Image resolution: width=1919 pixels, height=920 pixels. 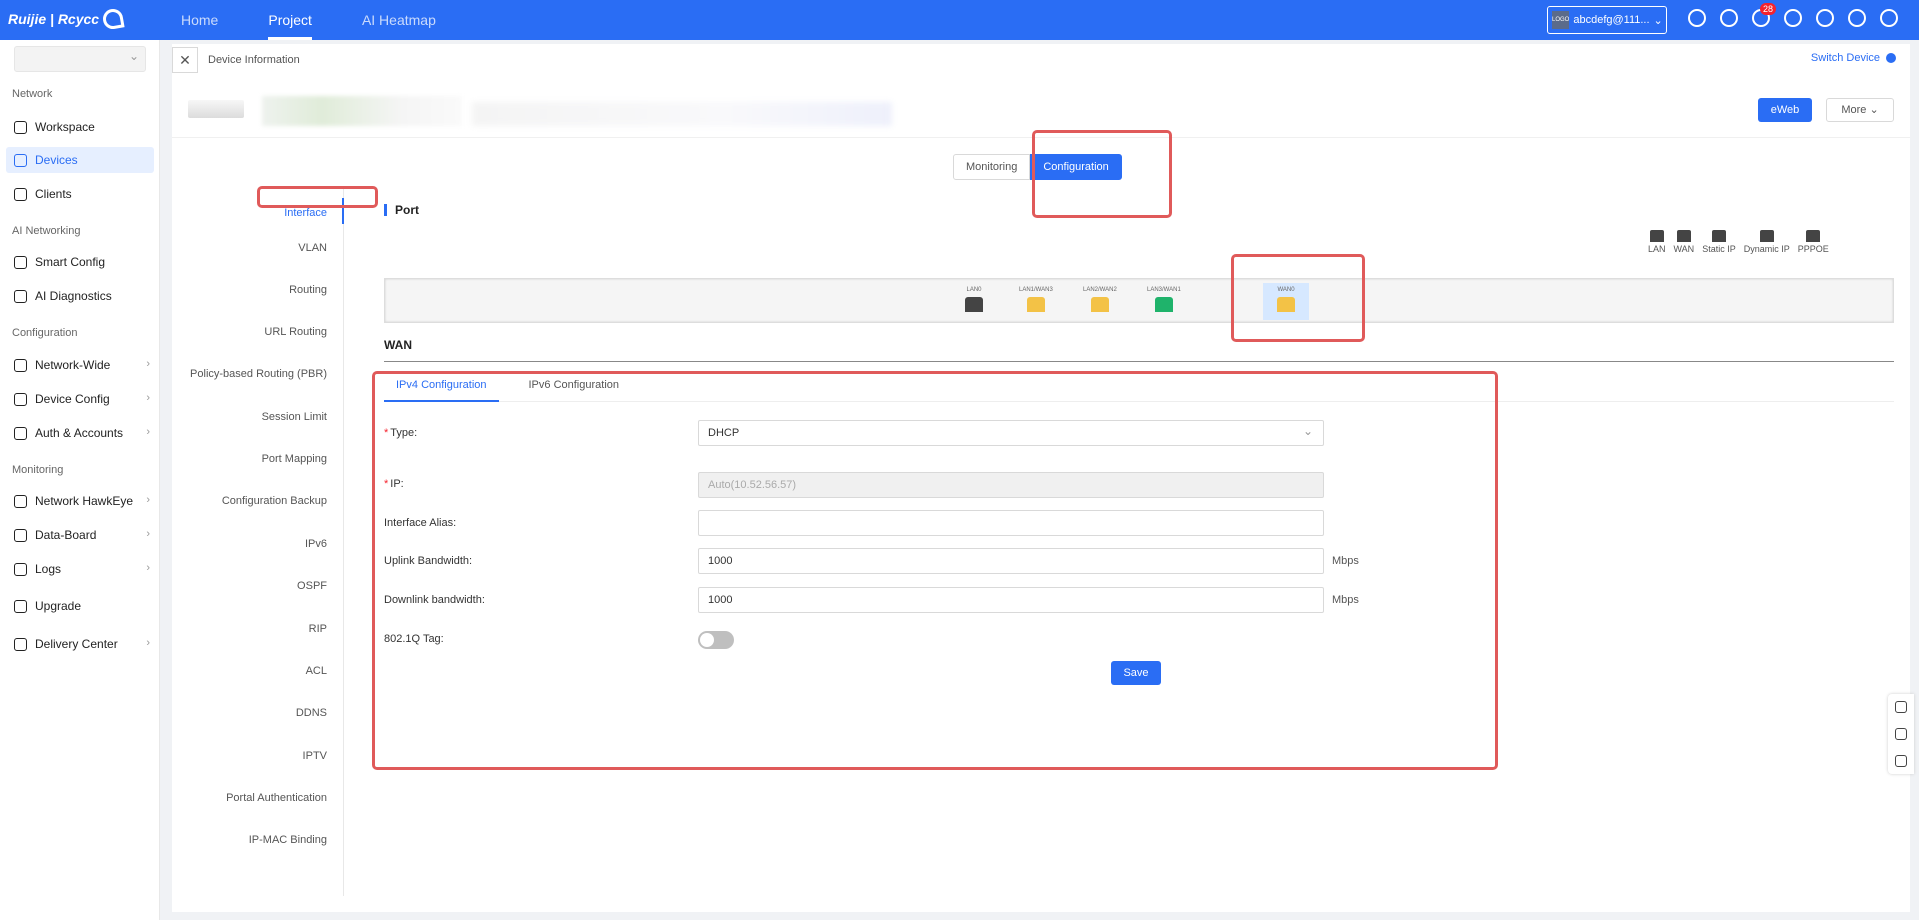 I want to click on devices-icon, so click(x=20, y=160).